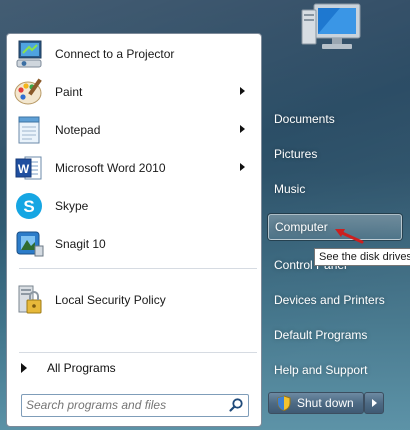 The image size is (410, 430). Describe the element at coordinates (284, 403) in the screenshot. I see `shield-icon` at that location.